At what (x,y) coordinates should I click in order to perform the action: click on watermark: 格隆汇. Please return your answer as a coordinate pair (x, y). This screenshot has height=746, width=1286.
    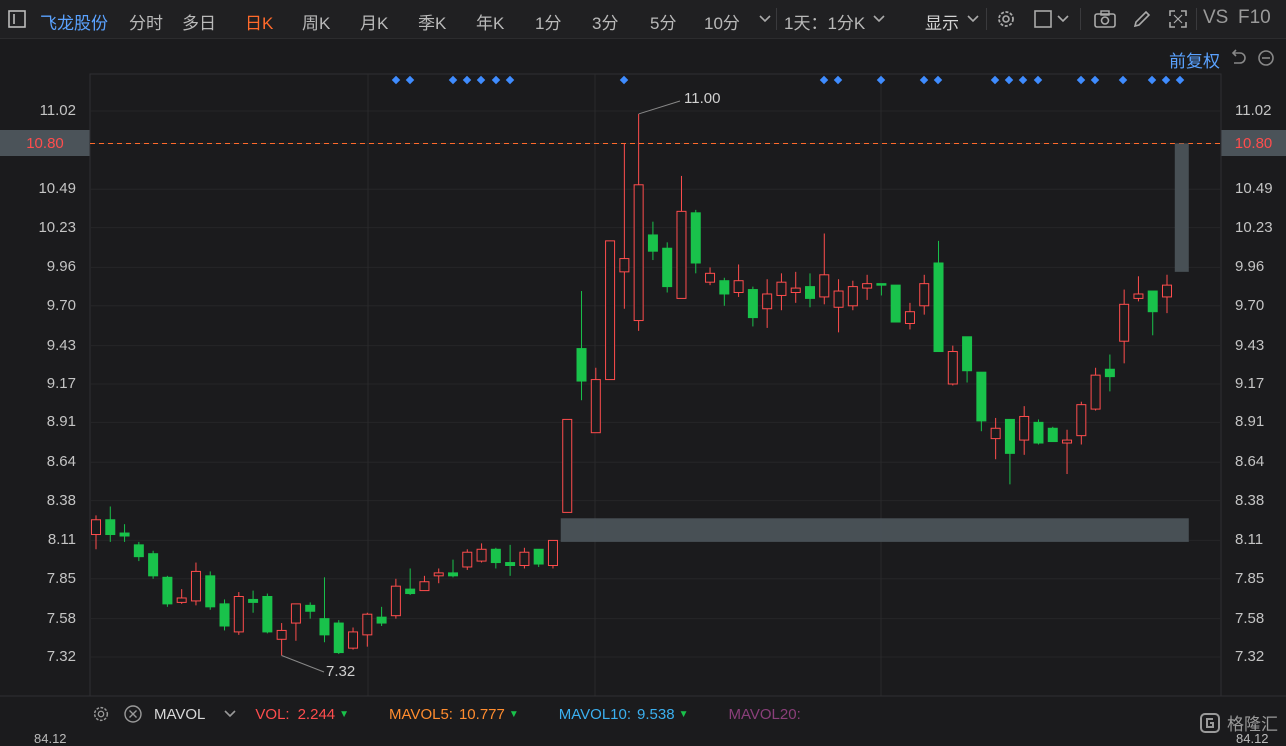
    Looking at the image, I should click on (1238, 722).